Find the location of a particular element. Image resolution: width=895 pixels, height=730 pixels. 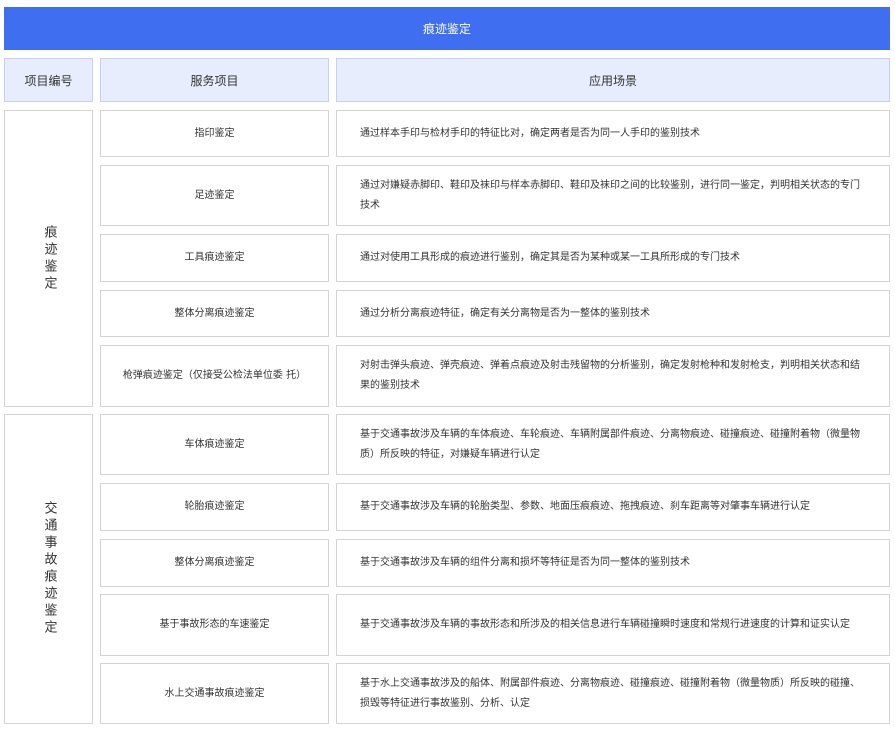

service-cell: 水上交通事故痕迹鉴定 is located at coordinates (214, 693).